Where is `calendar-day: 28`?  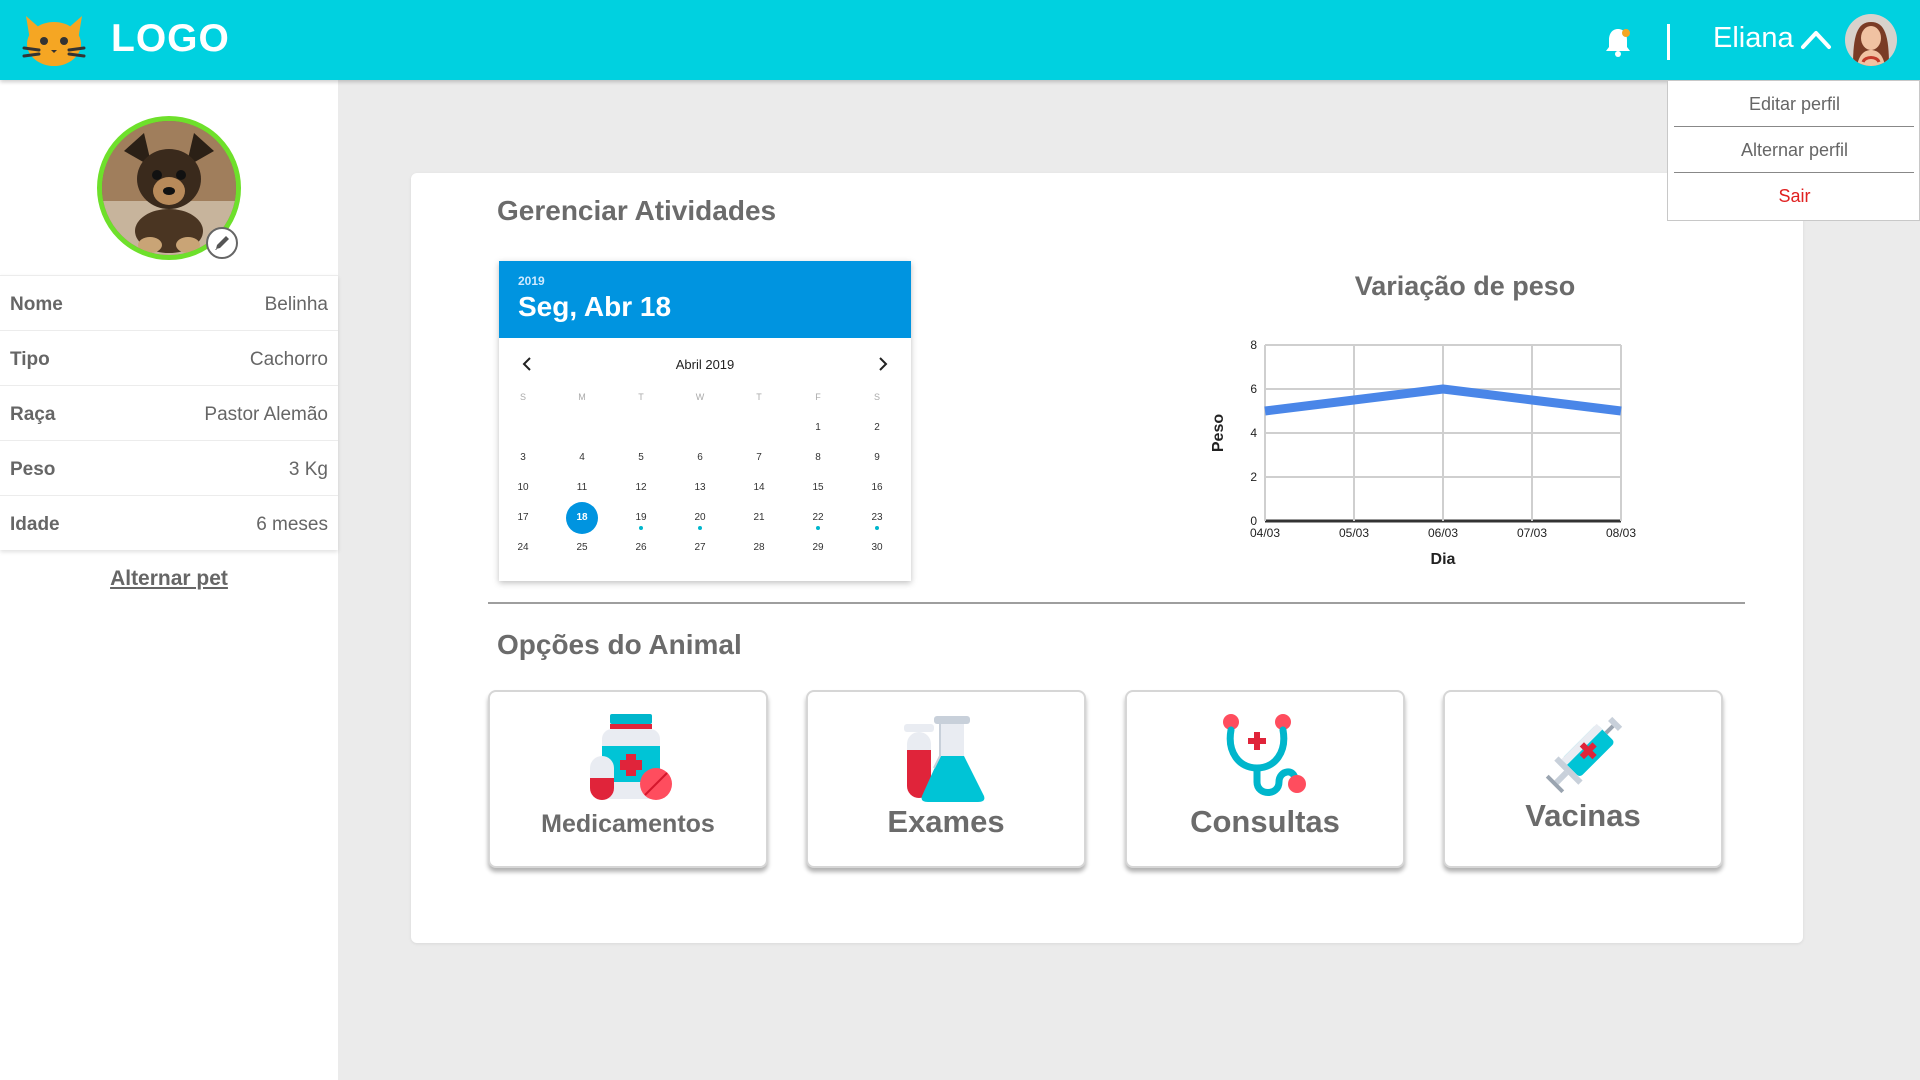 calendar-day: 28 is located at coordinates (759, 547).